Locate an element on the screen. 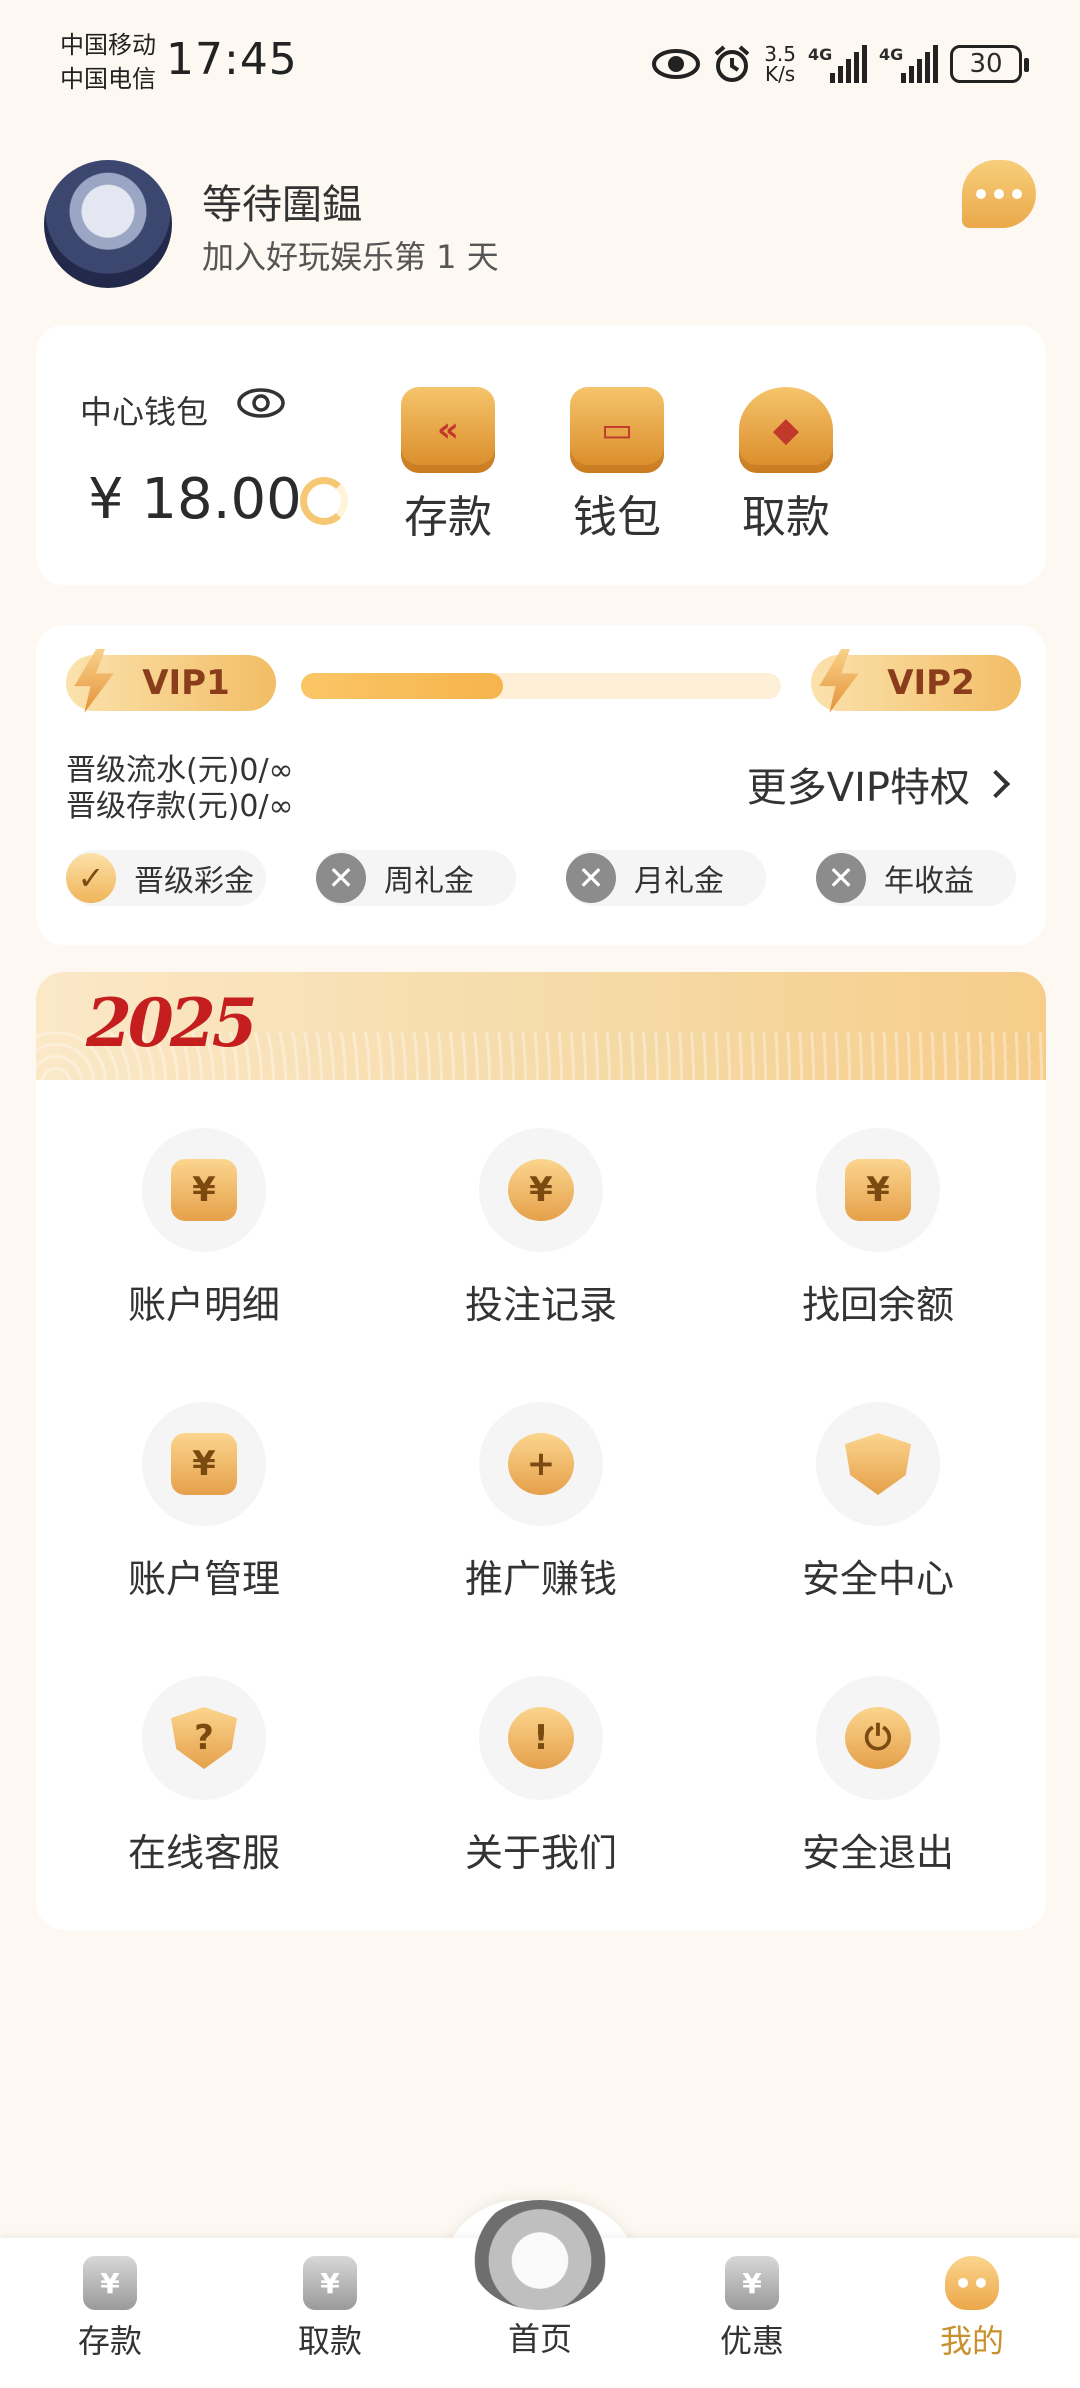 This screenshot has width=1080, height=2388. nav-deposit: ¥ 存款 is located at coordinates (110, 2309).